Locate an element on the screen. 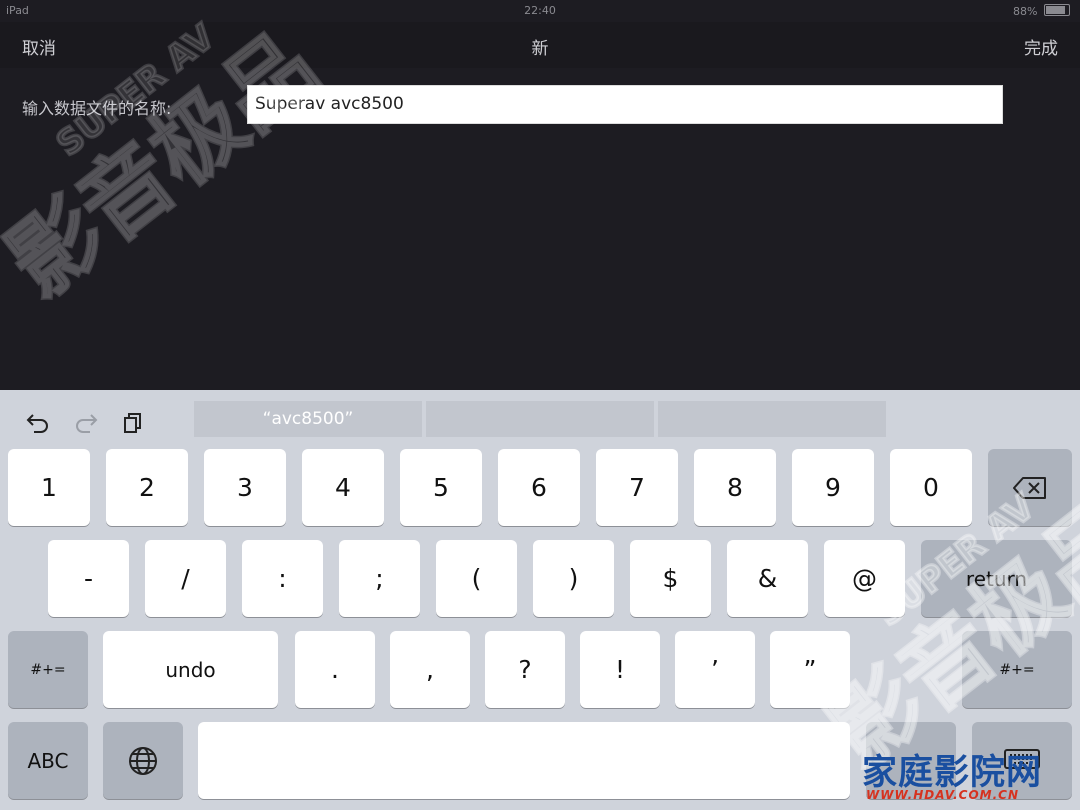 The width and height of the screenshot is (1080, 810). status-time: 22:40 is located at coordinates (540, 10).